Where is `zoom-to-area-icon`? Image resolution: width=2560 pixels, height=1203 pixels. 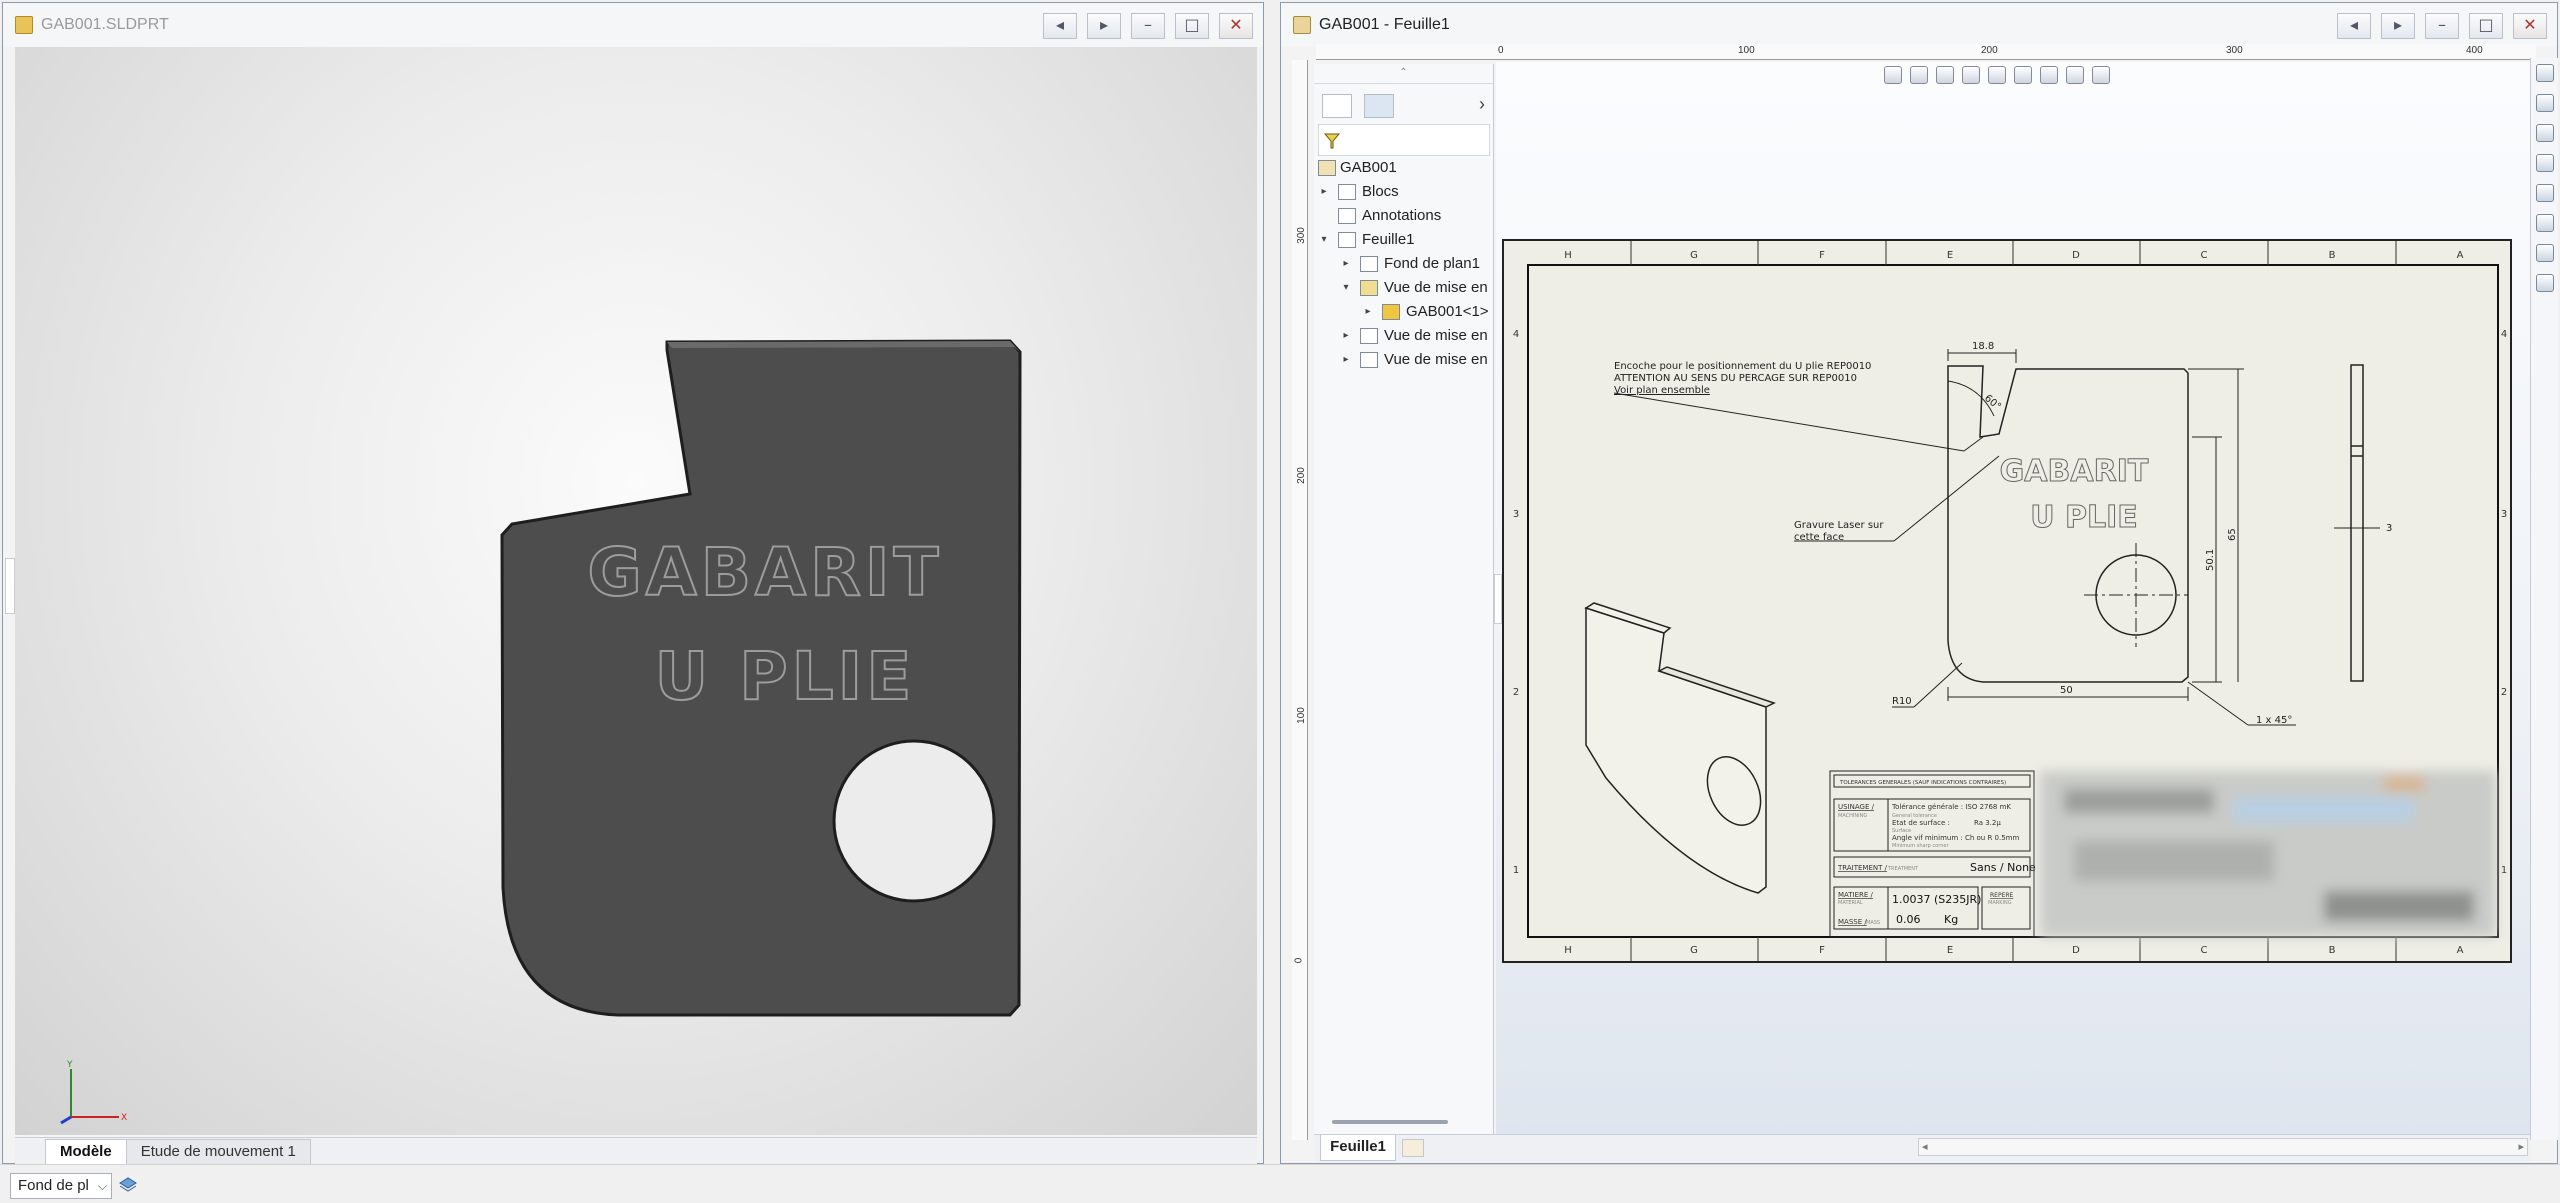 zoom-to-area-icon is located at coordinates (1919, 75).